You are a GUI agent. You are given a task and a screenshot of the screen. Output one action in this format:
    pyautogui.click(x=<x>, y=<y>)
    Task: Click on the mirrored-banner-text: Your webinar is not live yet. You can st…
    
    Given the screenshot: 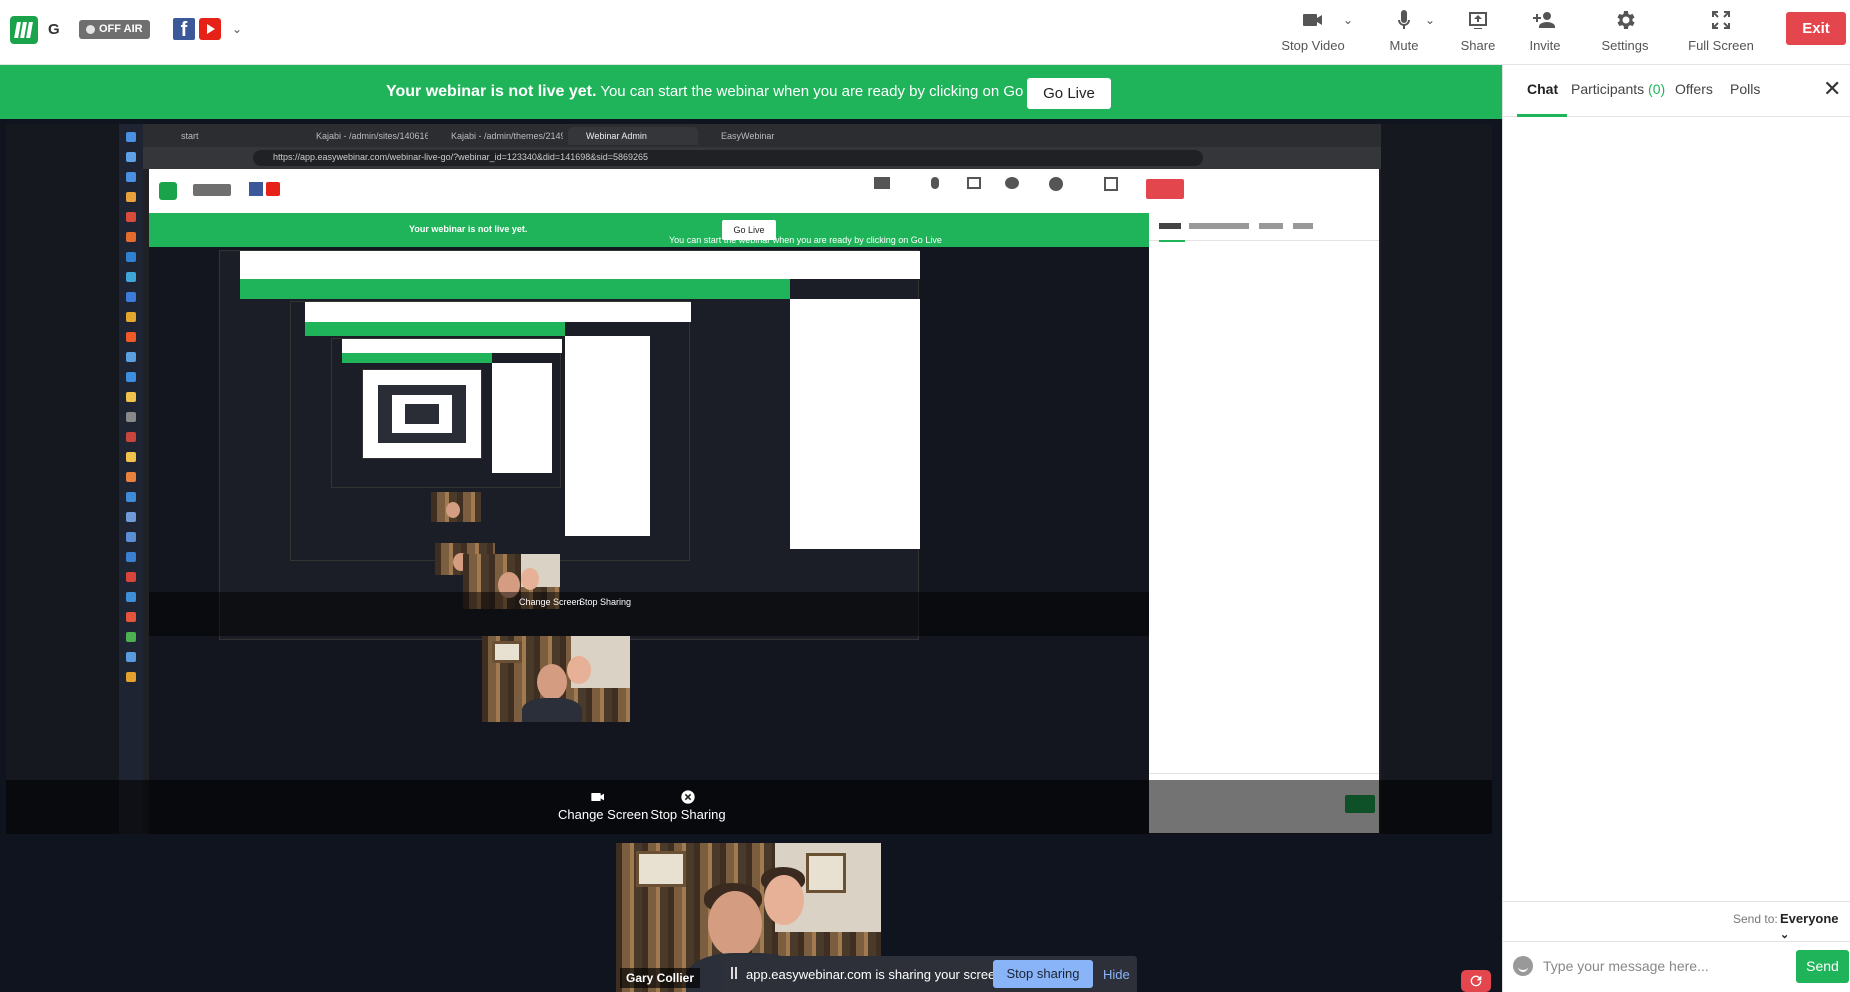 What is the action you would take?
    pyautogui.click(x=675, y=234)
    